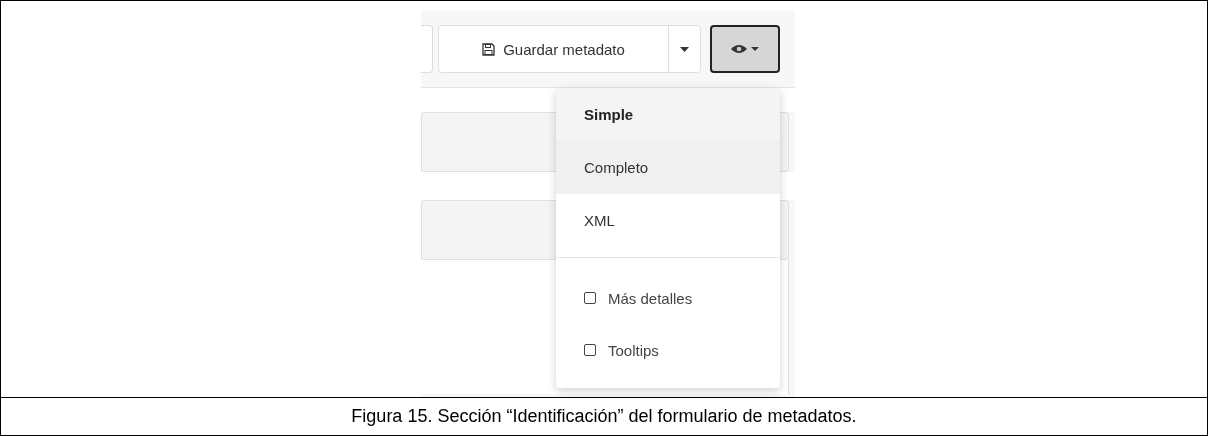 This screenshot has height=436, width=1209. What do you see at coordinates (633, 350) in the screenshot?
I see `option-label: Tooltips` at bounding box center [633, 350].